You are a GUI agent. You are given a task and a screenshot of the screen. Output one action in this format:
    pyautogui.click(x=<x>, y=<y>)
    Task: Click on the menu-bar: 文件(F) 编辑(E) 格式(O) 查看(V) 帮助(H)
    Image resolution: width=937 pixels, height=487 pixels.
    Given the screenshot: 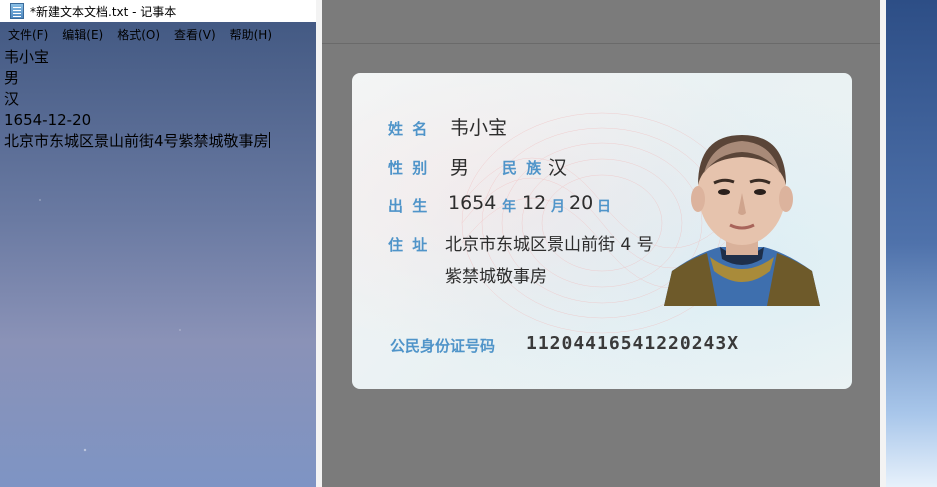 What is the action you would take?
    pyautogui.click(x=158, y=34)
    